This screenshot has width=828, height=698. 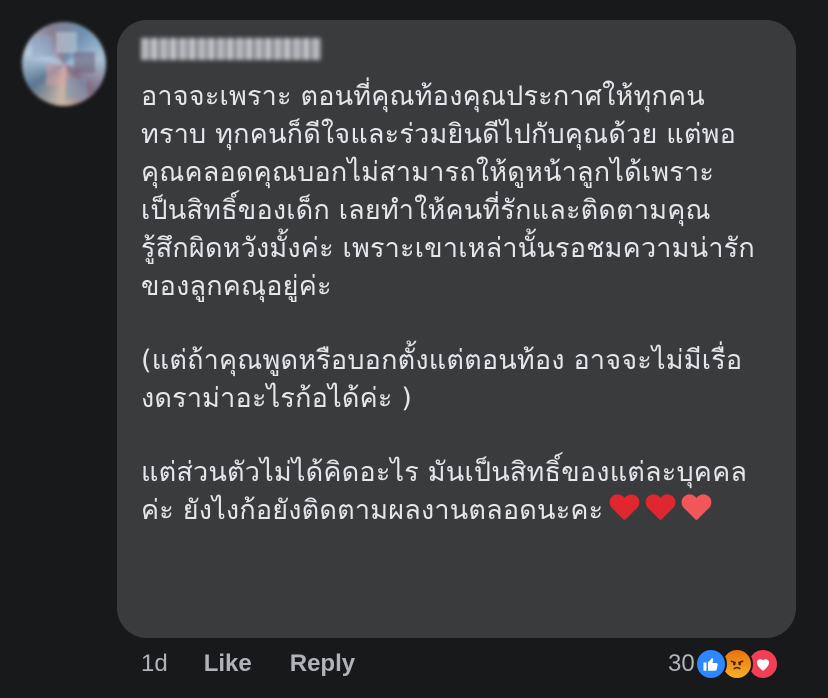 I want to click on reply-button: Reply, so click(x=322, y=664).